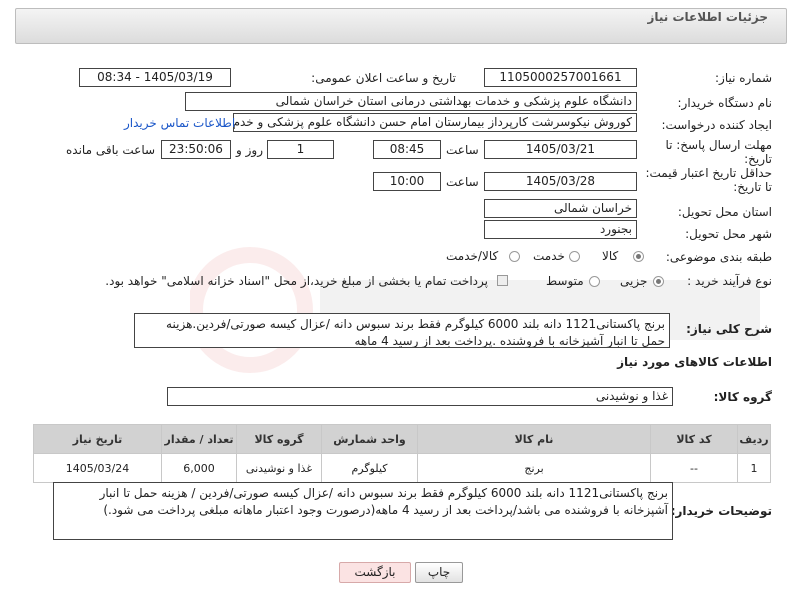  Describe the element at coordinates (708, 173) in the screenshot. I see `price-validity-label: حداقل تاریخ اعتبار قیمت:` at that location.